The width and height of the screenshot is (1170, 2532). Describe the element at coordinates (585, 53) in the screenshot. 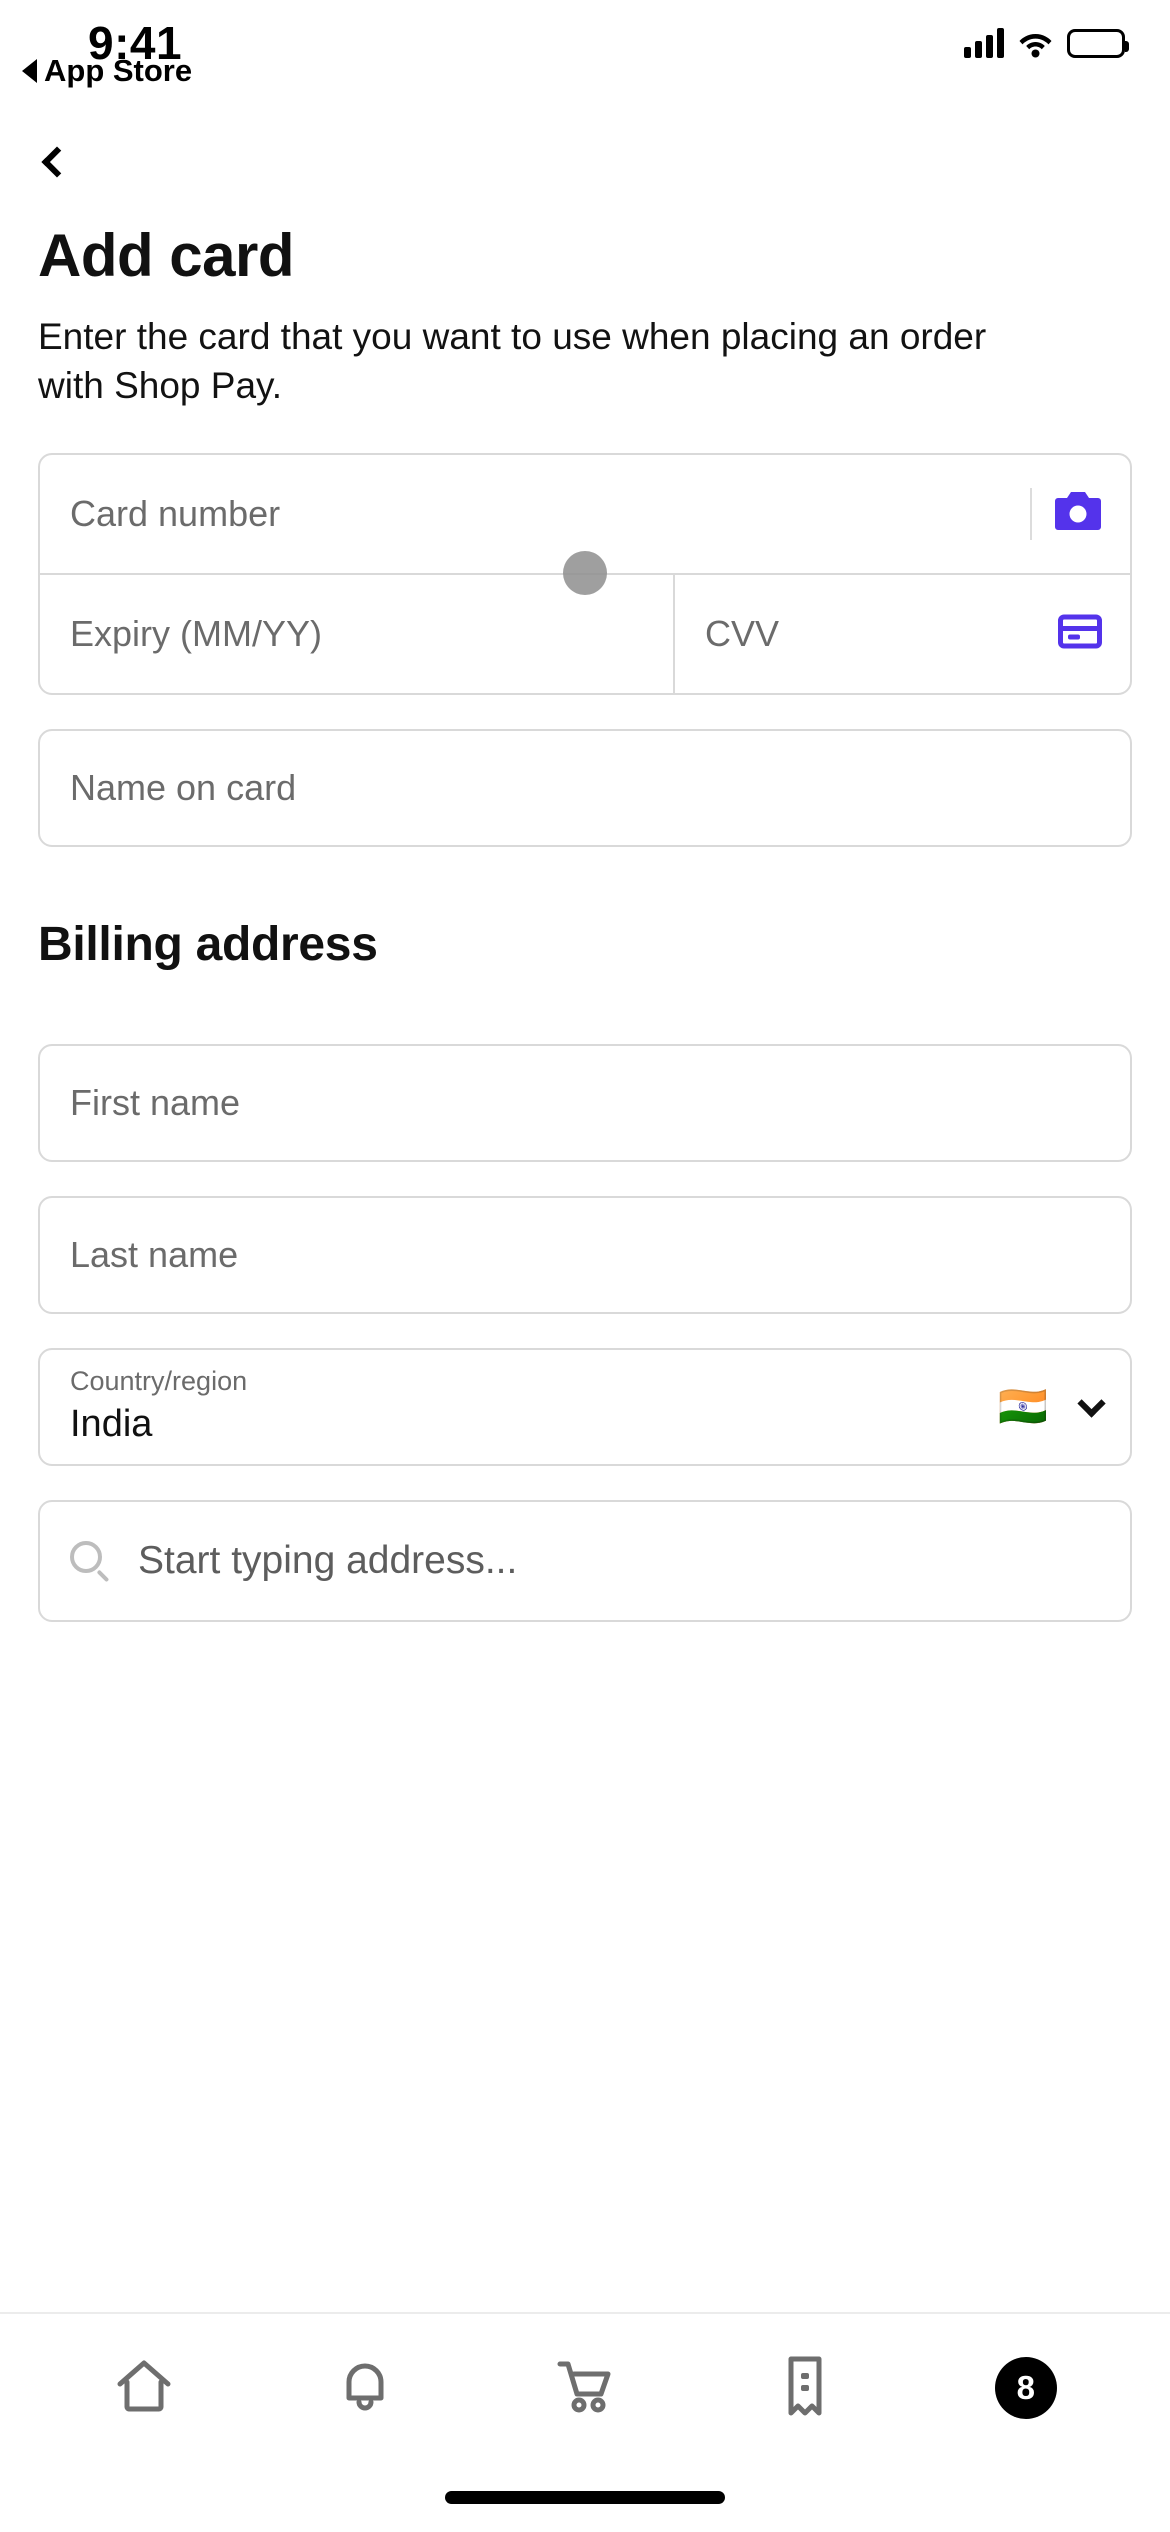

I see `status-bar: 9:41 App Store` at that location.